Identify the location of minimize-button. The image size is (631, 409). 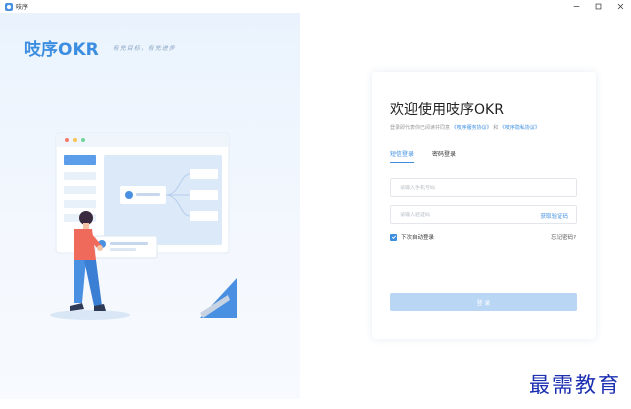
(576, 6).